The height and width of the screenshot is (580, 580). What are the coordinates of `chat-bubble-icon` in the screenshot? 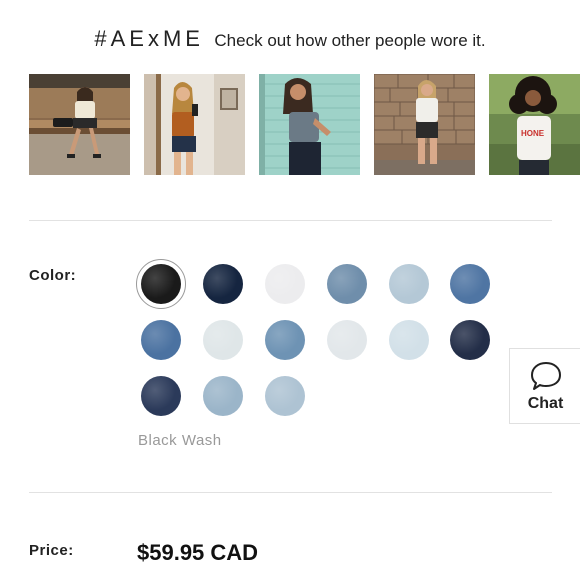 It's located at (546, 376).